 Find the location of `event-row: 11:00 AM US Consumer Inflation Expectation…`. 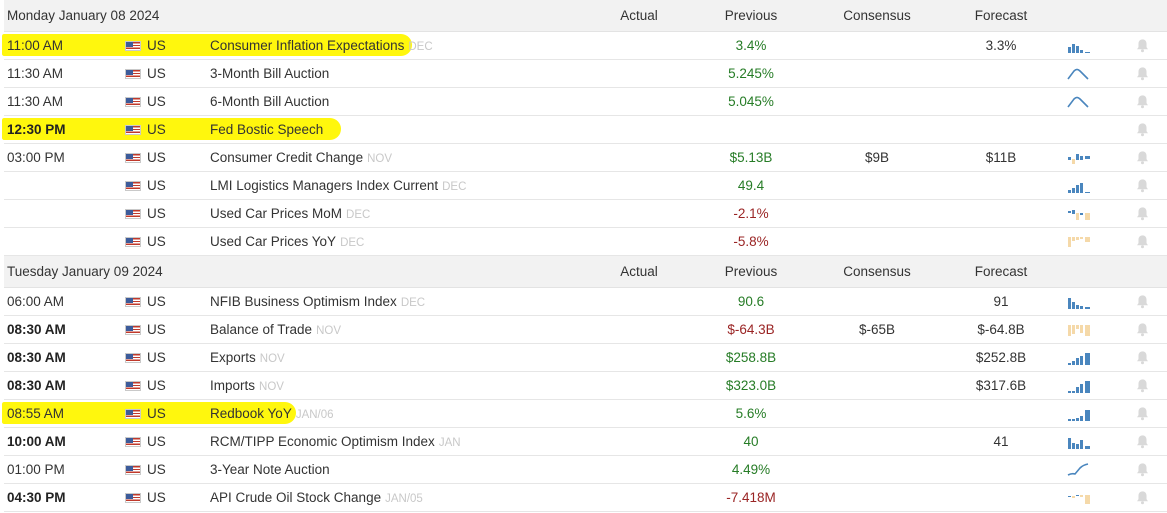

event-row: 11:00 AM US Consumer Inflation Expectation… is located at coordinates (584, 46).